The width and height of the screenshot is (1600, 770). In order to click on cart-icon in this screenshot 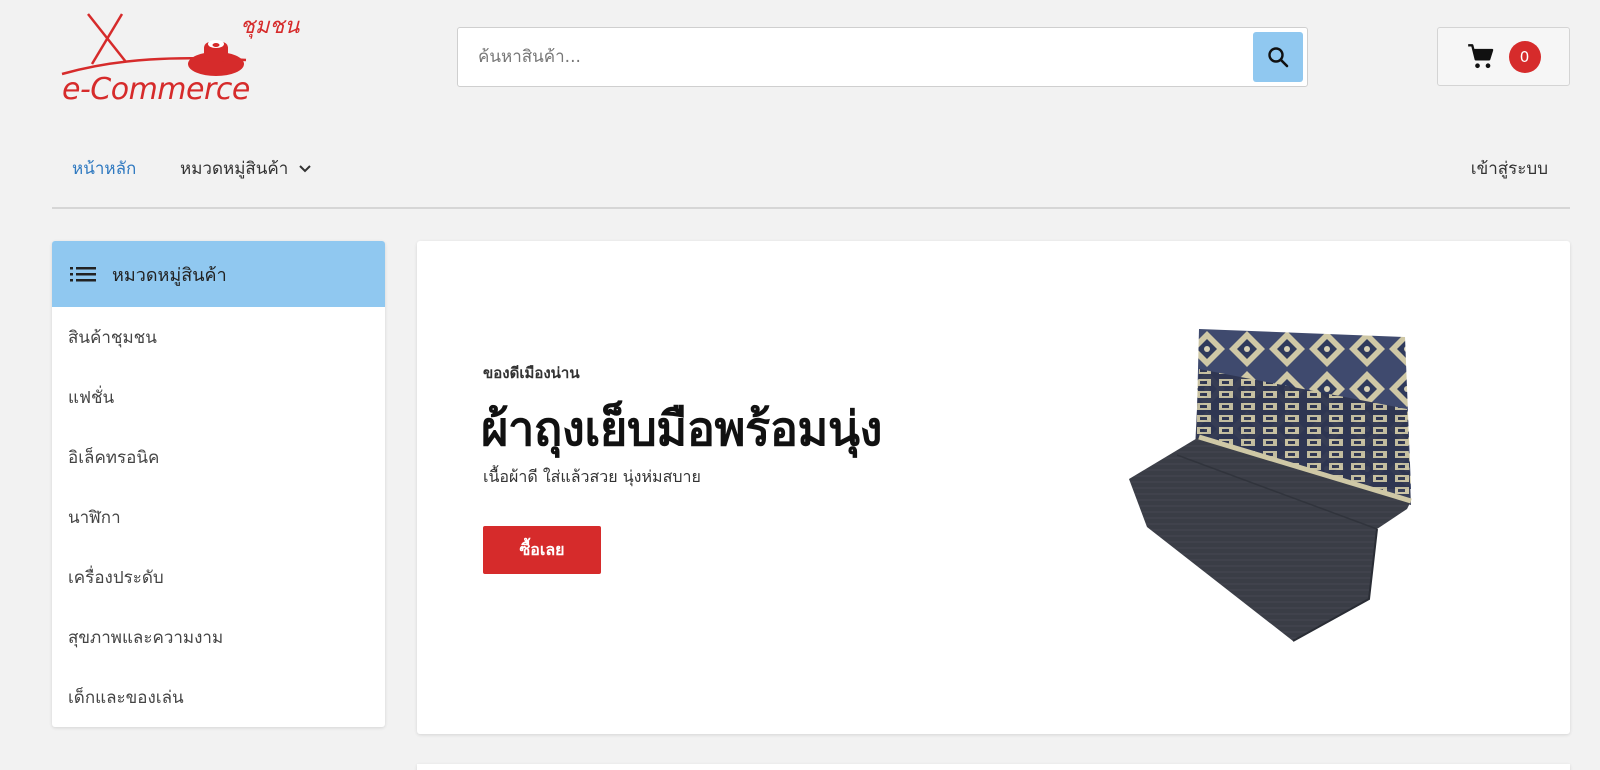, I will do `click(1480, 55)`.